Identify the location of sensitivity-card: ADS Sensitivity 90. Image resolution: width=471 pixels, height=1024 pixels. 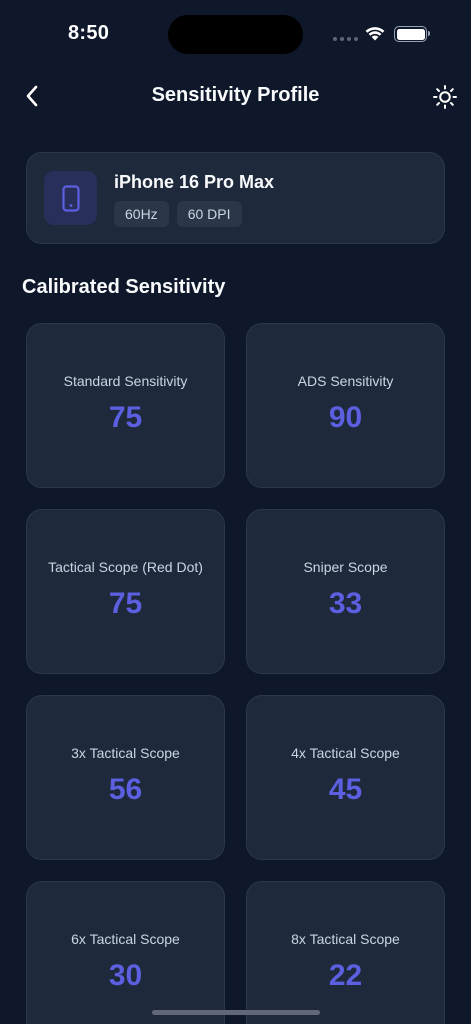
(345, 405).